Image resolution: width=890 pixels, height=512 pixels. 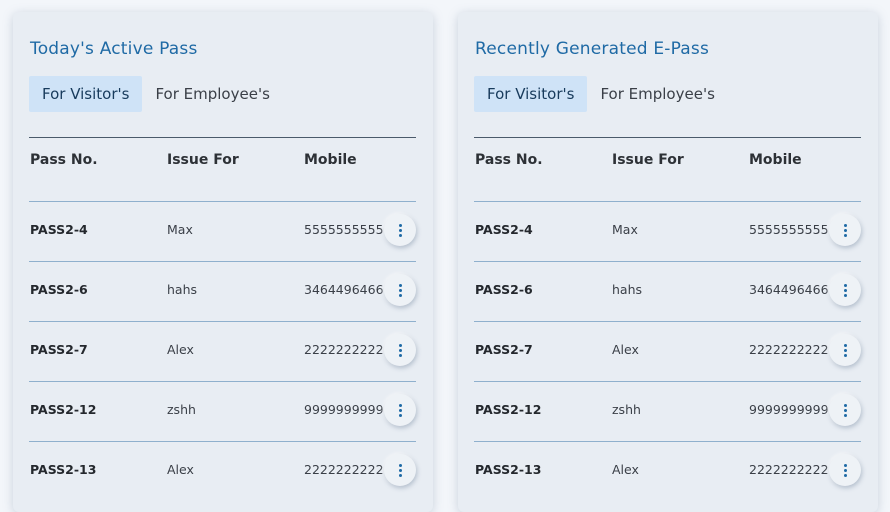 I want to click on card-title: Today's Active Pass, so click(x=114, y=49).